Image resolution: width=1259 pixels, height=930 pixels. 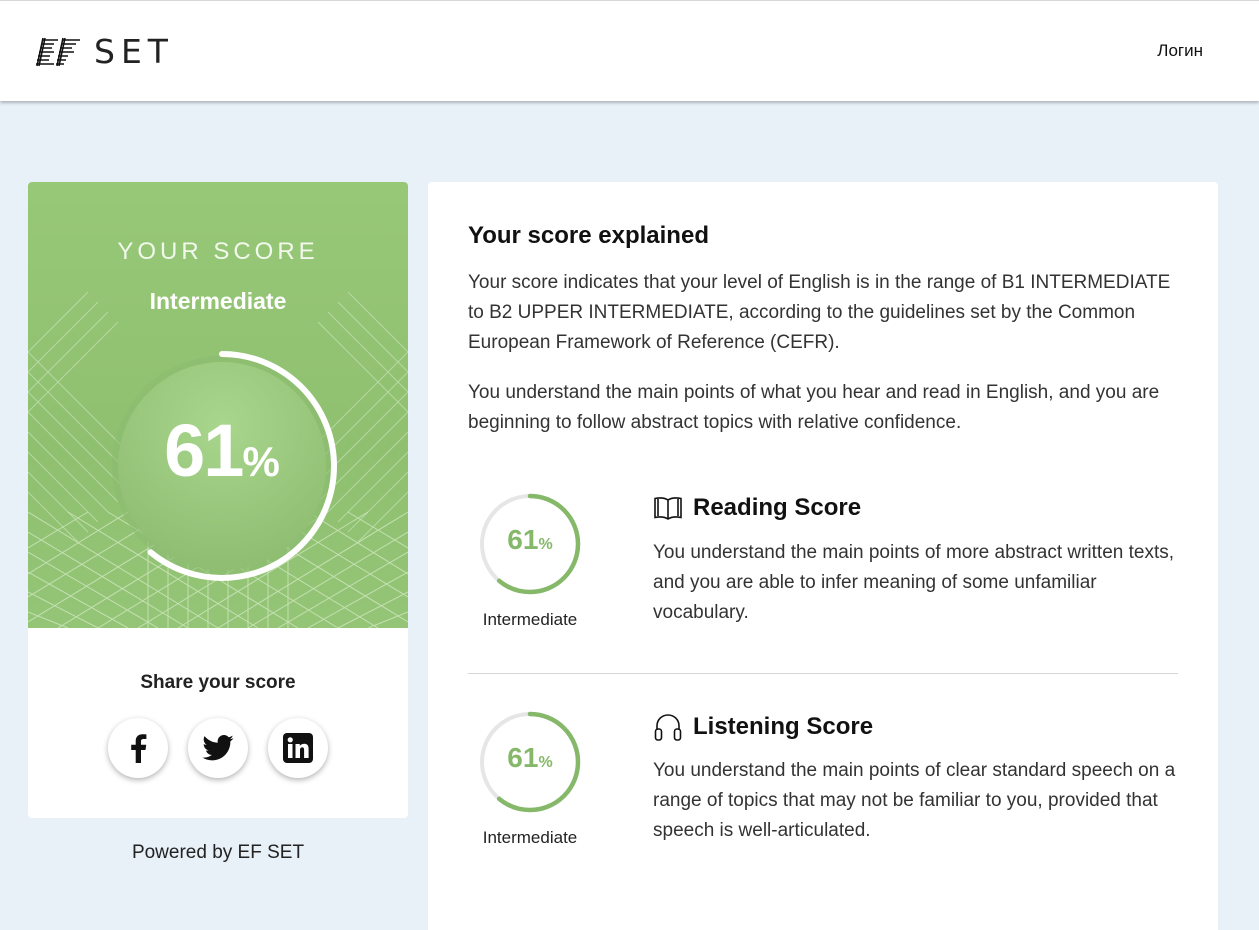 I want to click on powered-by-text: Powered by EF SET, so click(x=218, y=852).